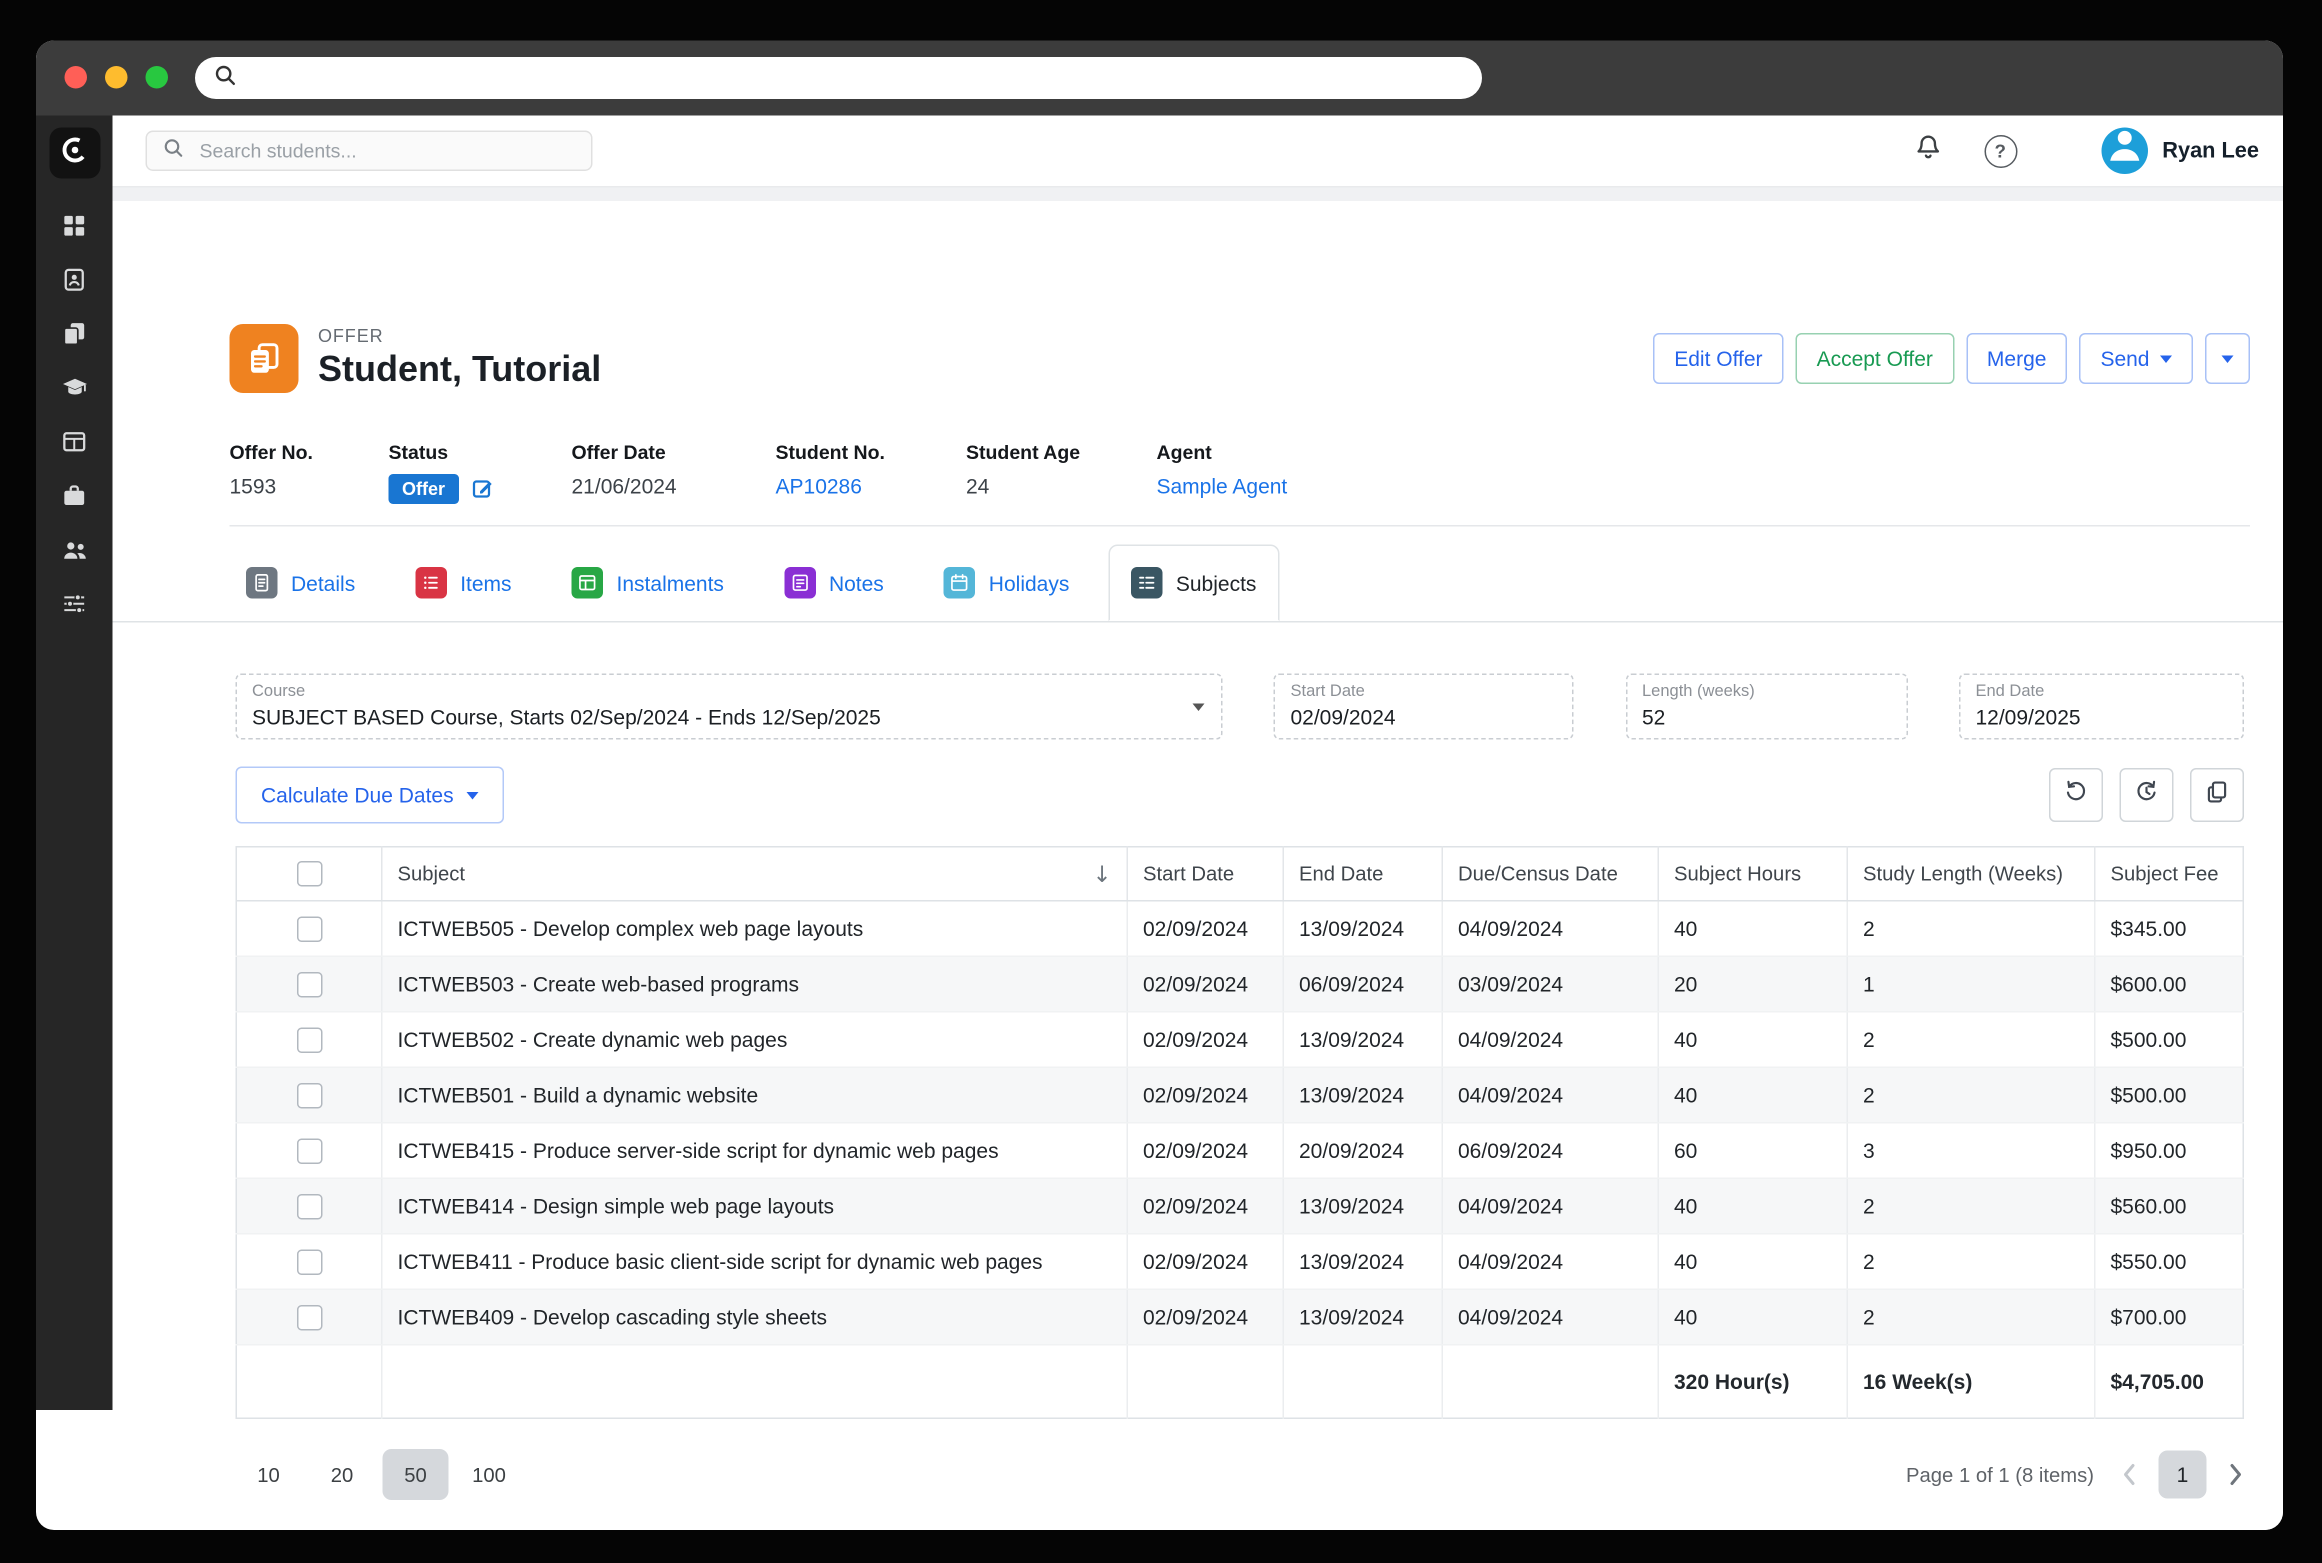 The image size is (2322, 1563). What do you see at coordinates (156, 77) in the screenshot?
I see `zoom-window-button` at bounding box center [156, 77].